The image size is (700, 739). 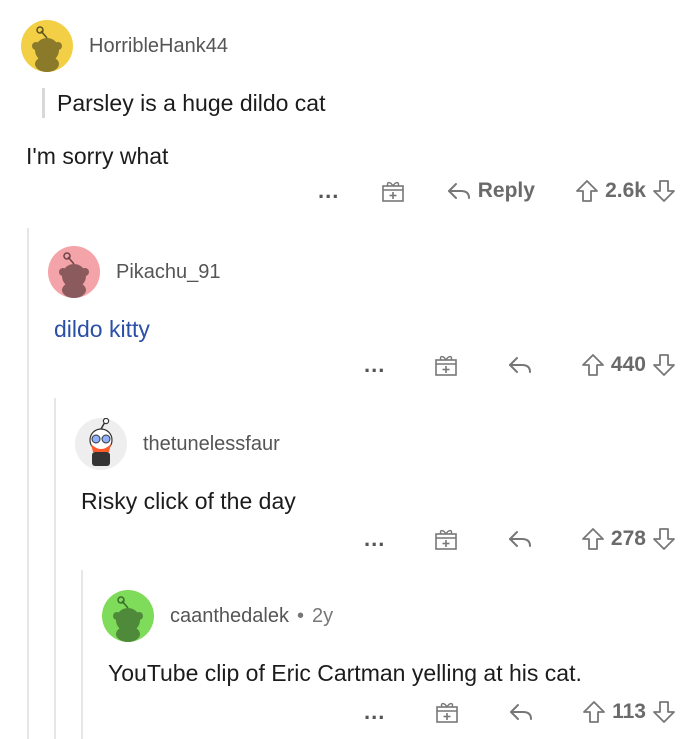 What do you see at coordinates (97, 156) in the screenshot?
I see `comment-body: I'm sorry what` at bounding box center [97, 156].